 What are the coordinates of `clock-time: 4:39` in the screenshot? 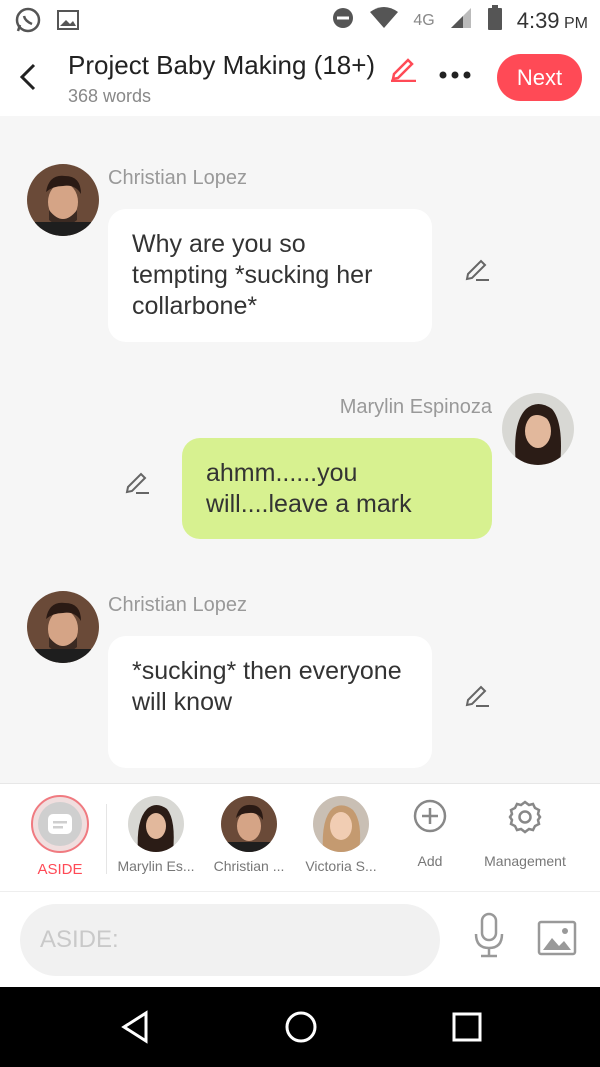 It's located at (538, 20).